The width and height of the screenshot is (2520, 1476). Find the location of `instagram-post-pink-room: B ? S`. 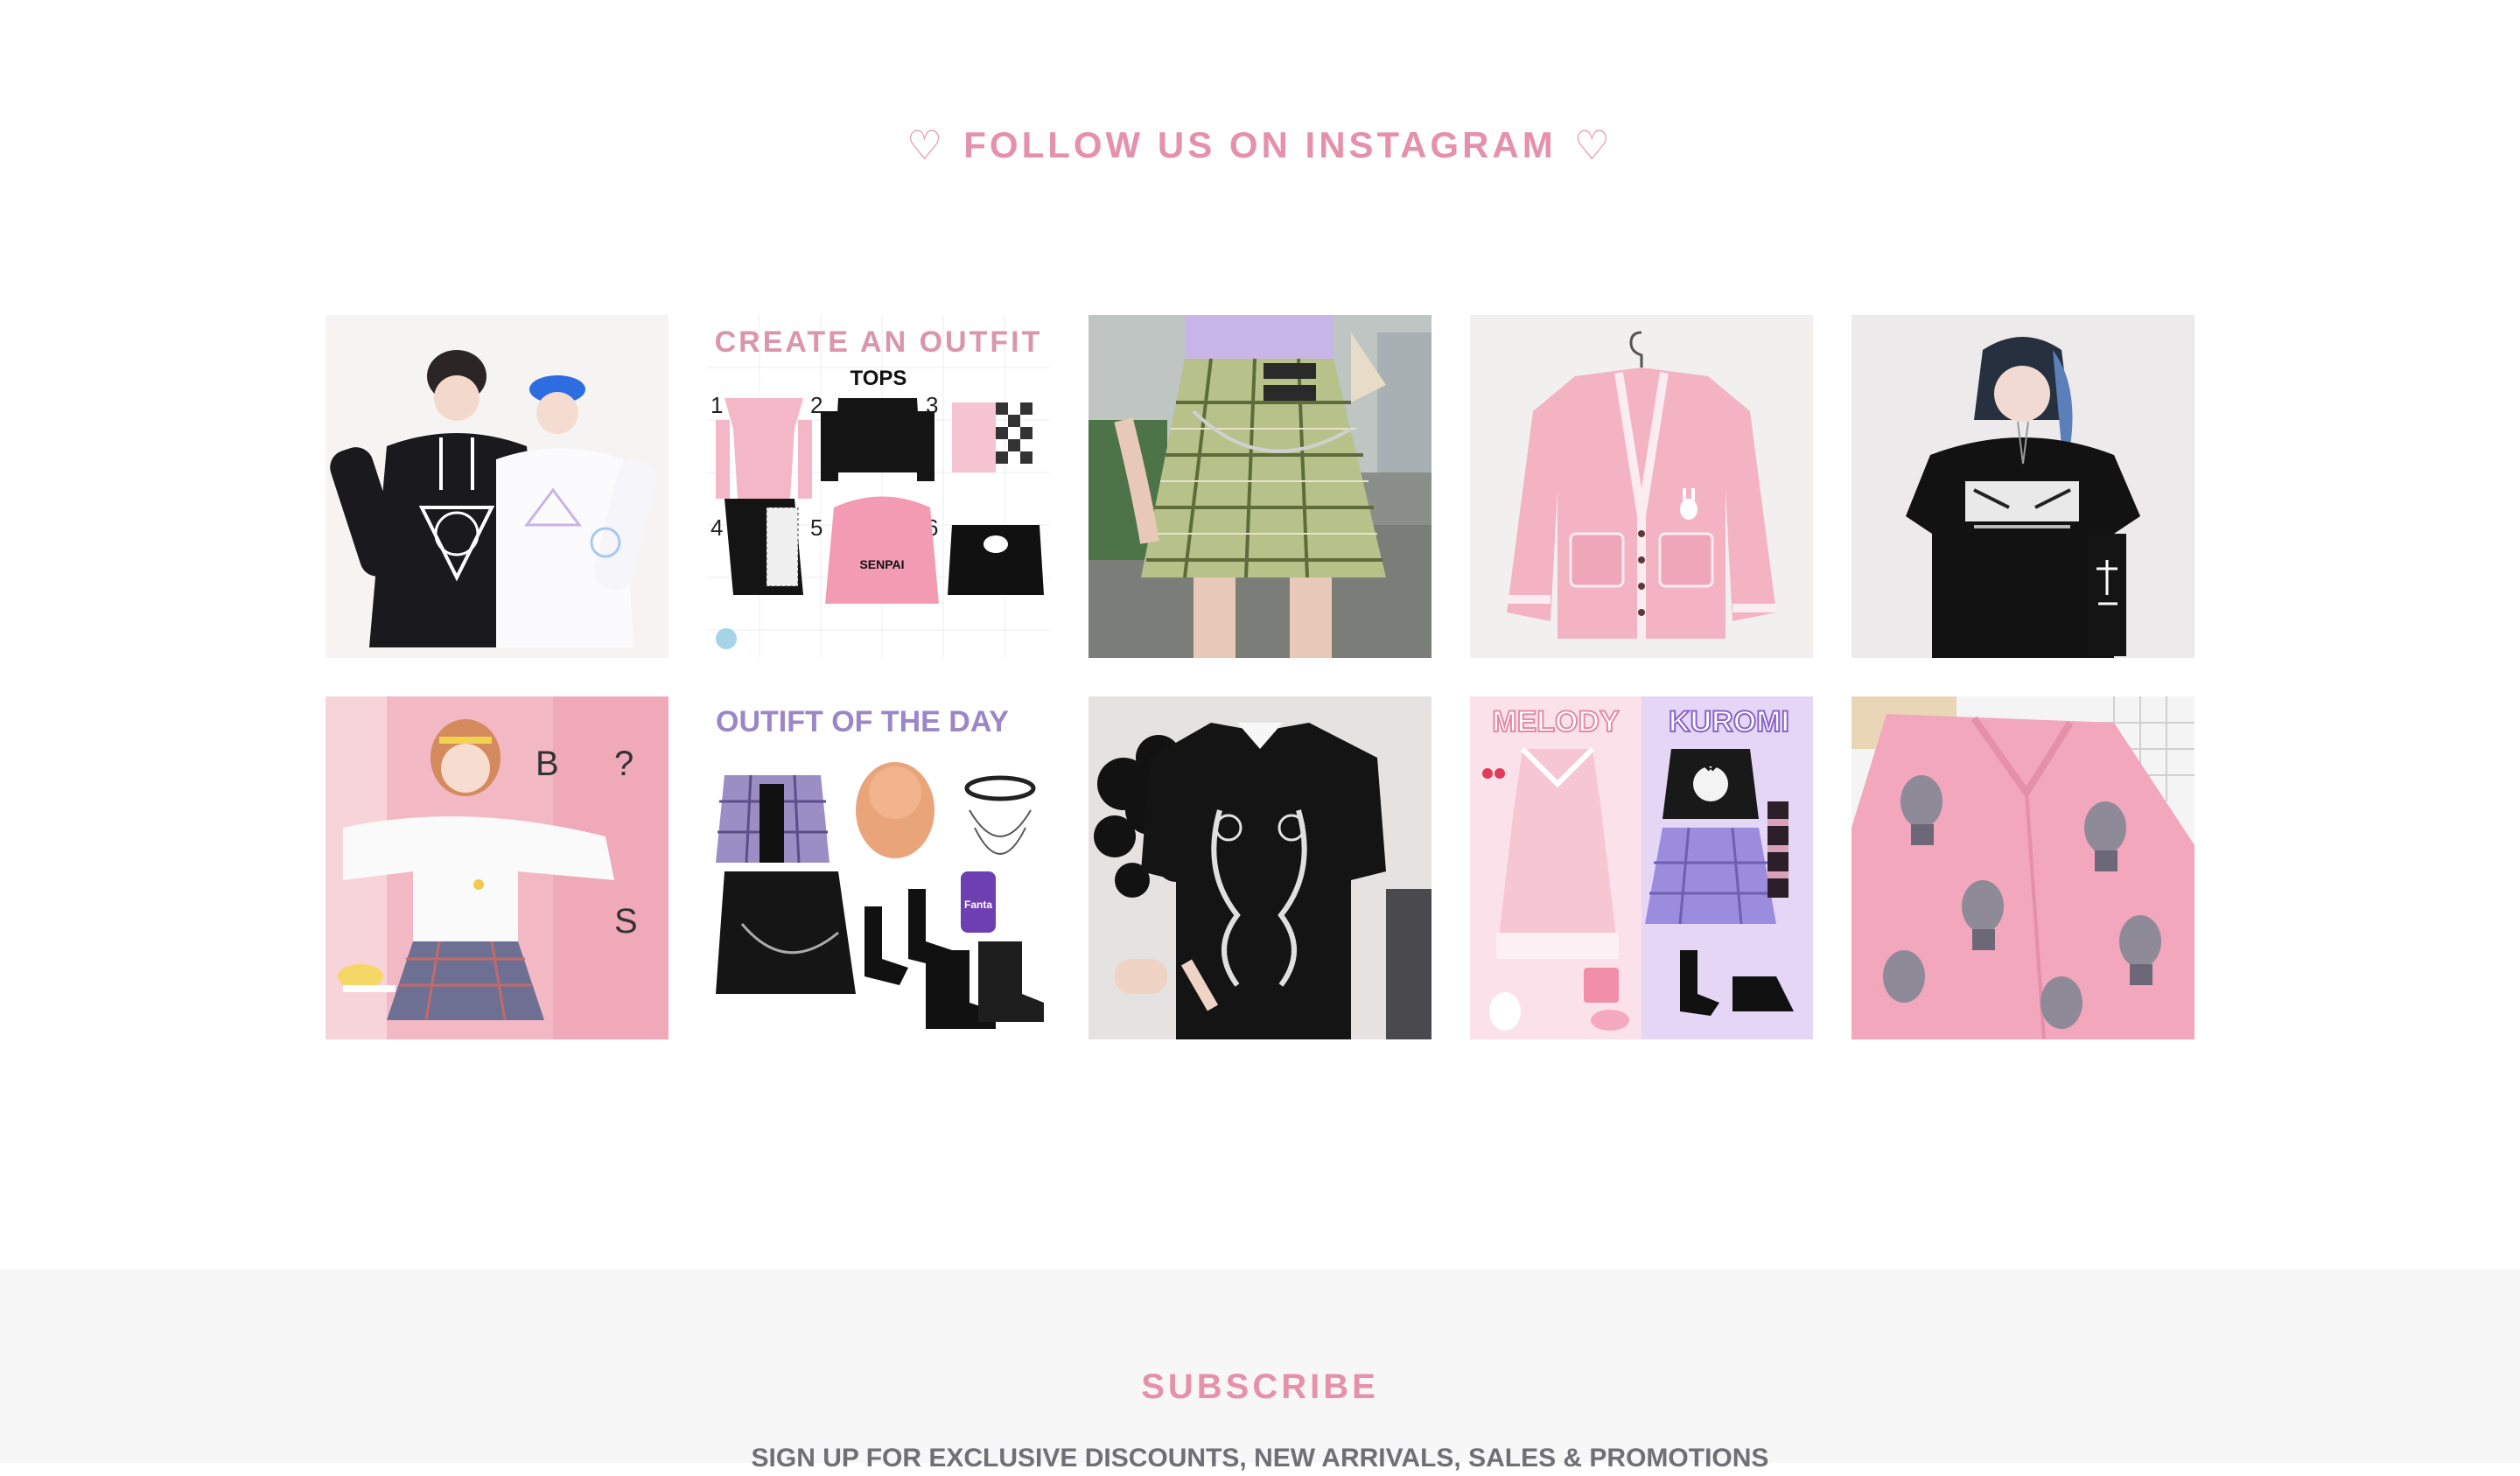

instagram-post-pink-room: B ? S is located at coordinates (497, 867).